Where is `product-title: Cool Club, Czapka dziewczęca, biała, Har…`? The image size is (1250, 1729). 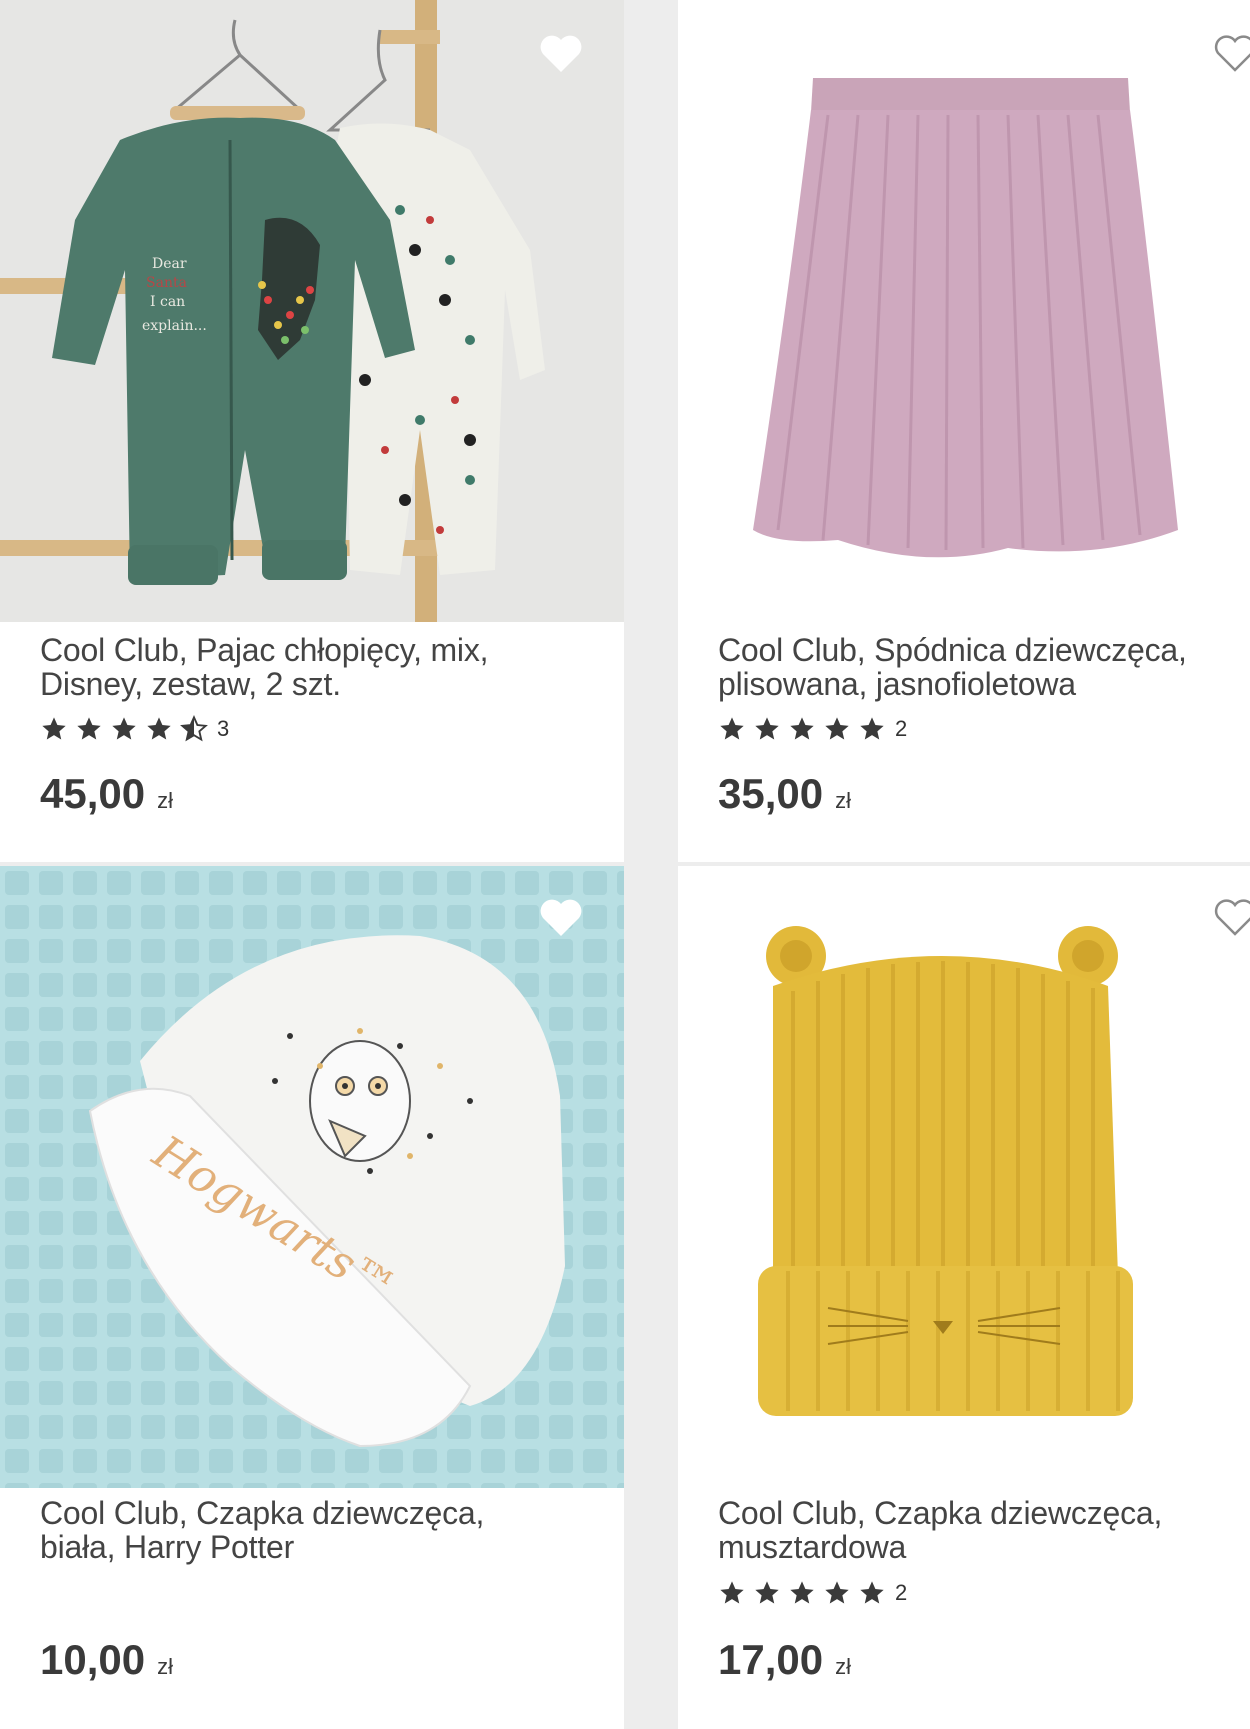 product-title: Cool Club, Czapka dziewczęca, biała, Har… is located at coordinates (320, 1530).